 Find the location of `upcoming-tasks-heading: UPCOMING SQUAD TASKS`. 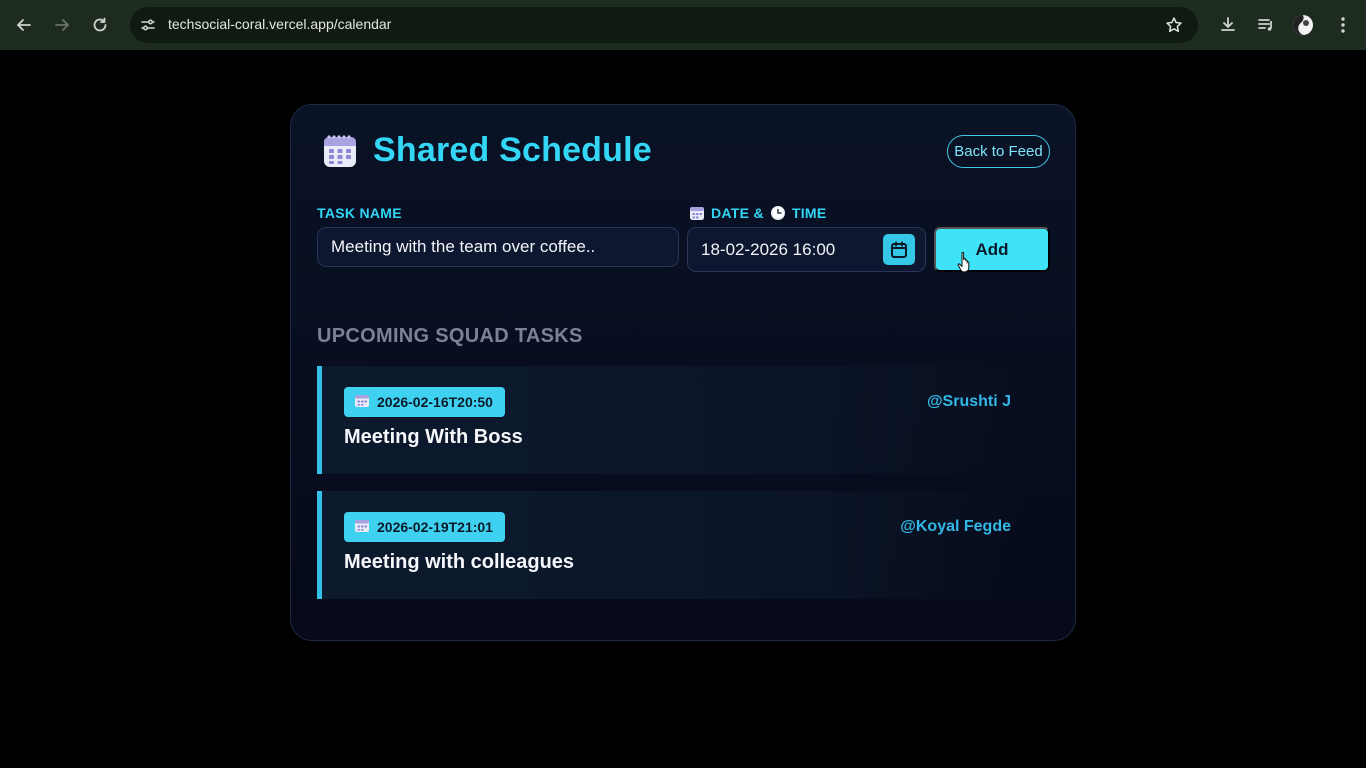

upcoming-tasks-heading: UPCOMING SQUAD TASKS is located at coordinates (450, 336).